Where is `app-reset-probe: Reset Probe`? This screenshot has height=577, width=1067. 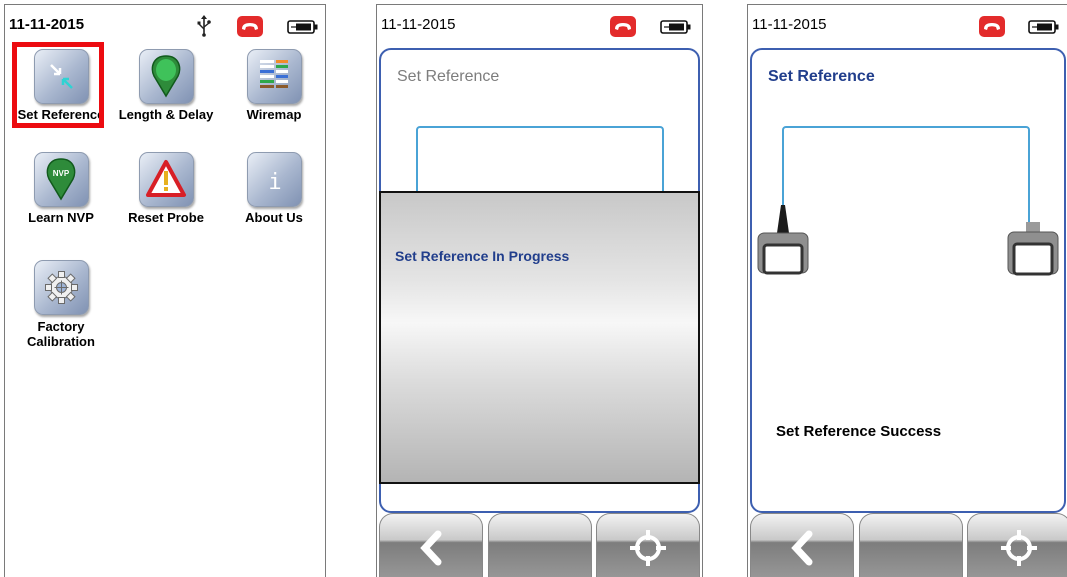
app-reset-probe: Reset Probe is located at coordinates (166, 188).